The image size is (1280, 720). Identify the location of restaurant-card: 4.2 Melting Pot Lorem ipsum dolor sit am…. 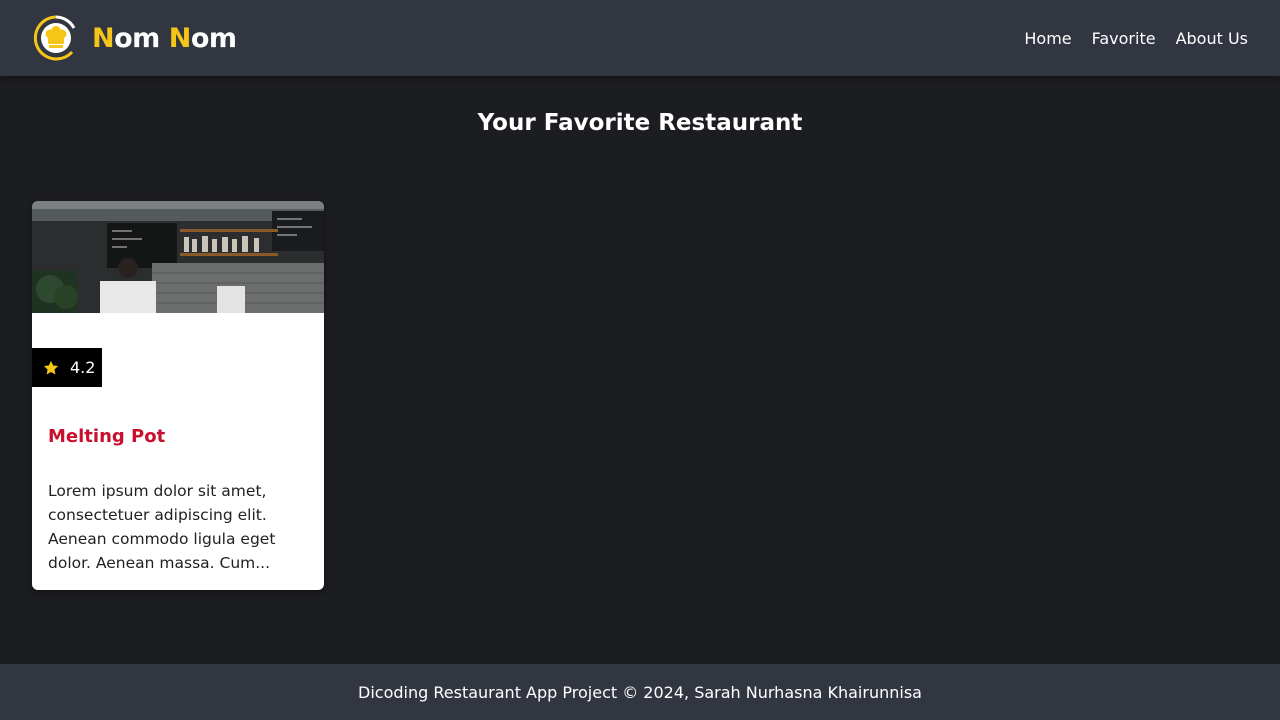
(178, 395).